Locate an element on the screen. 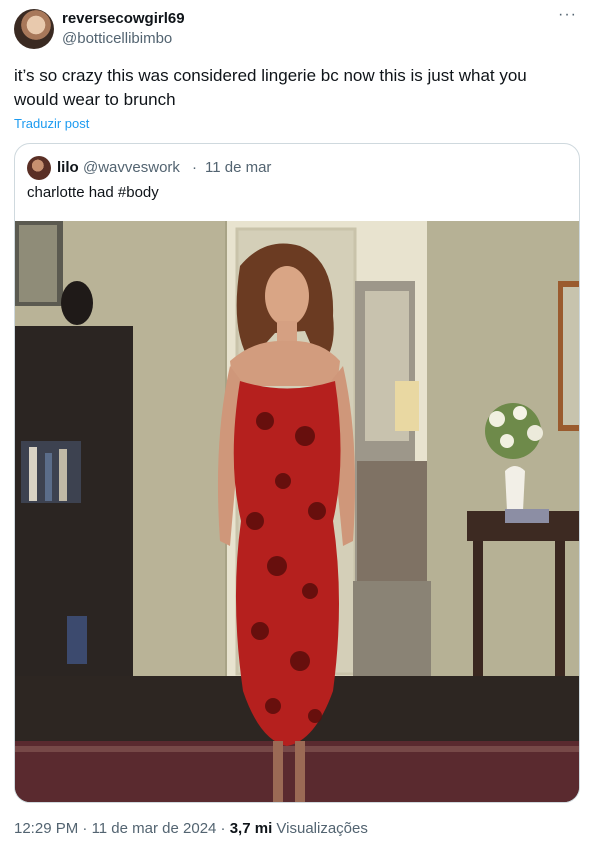 This screenshot has width=593, height=846. author-handle: @botticellibimbo is located at coordinates (117, 38).